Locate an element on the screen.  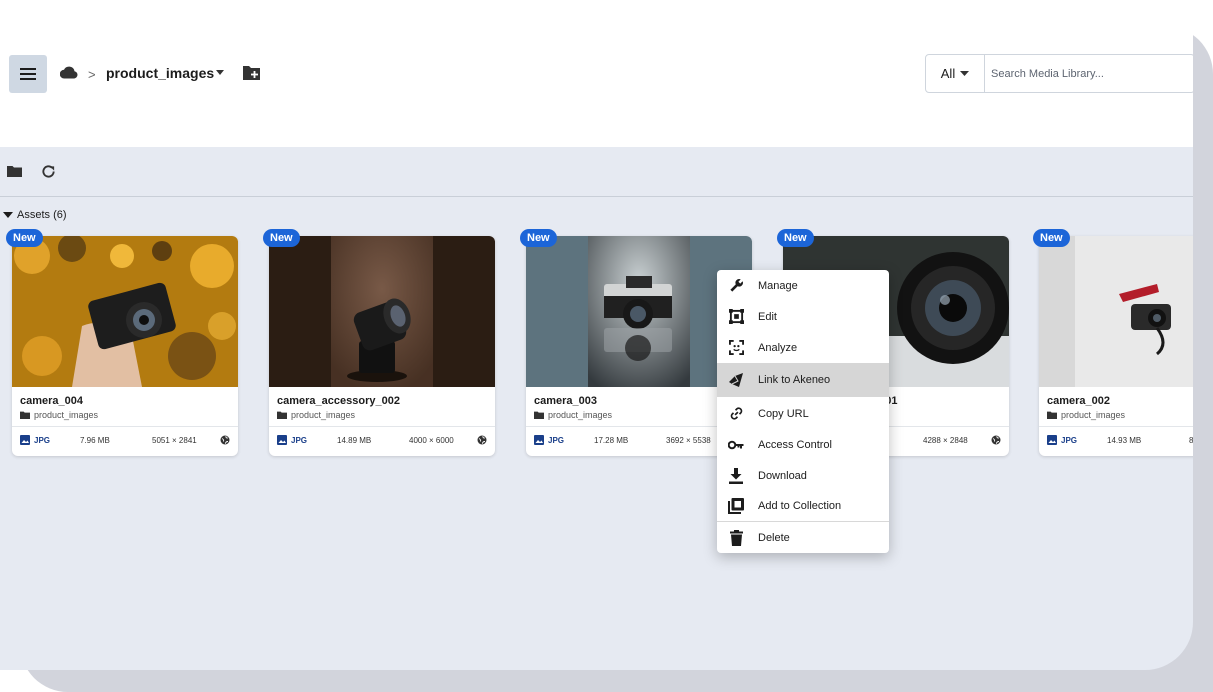
link-icon is located at coordinates (736, 413).